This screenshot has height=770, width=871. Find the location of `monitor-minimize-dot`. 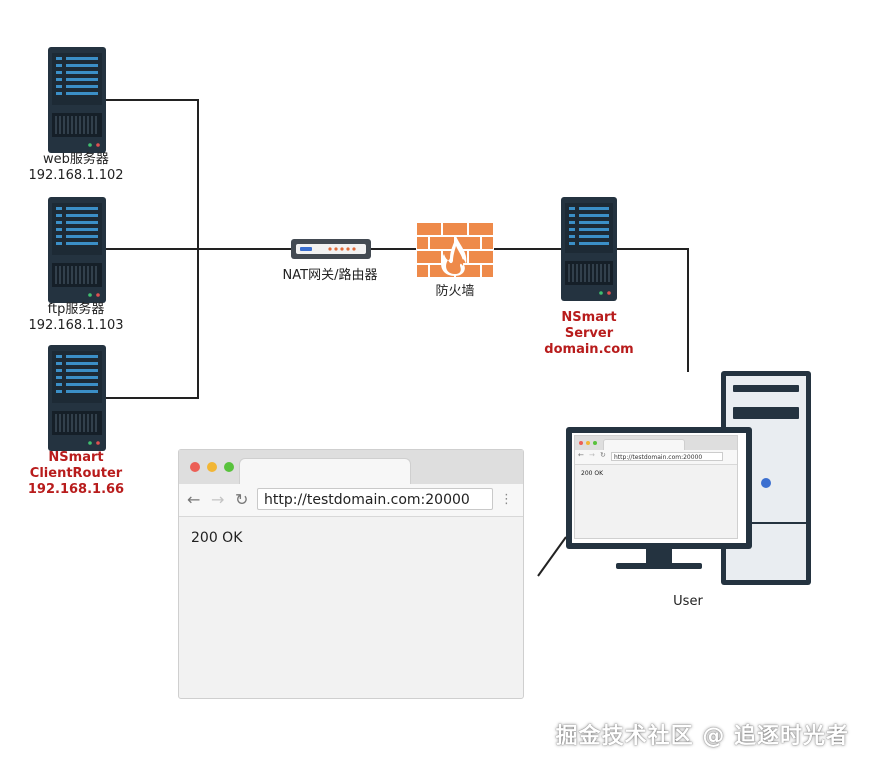

monitor-minimize-dot is located at coordinates (588, 443).